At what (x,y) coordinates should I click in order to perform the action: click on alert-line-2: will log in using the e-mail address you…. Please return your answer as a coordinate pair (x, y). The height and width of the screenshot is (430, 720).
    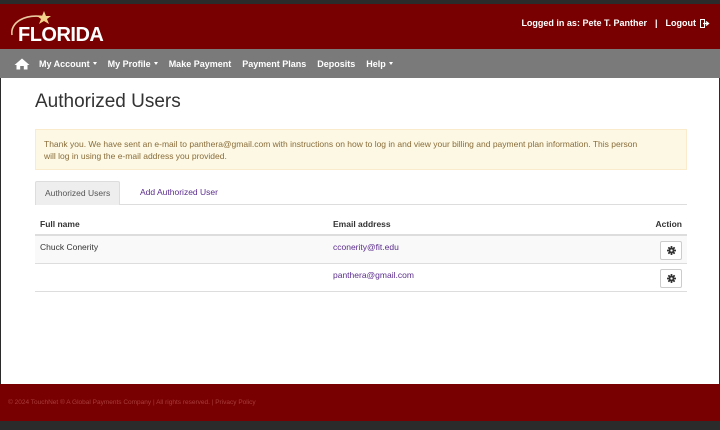
    Looking at the image, I should click on (135, 156).